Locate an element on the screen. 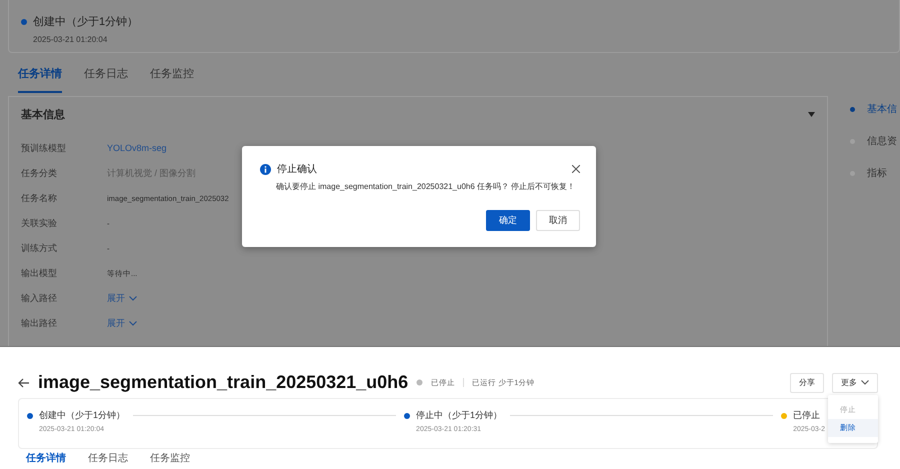  cancel-button: 取消 is located at coordinates (558, 220).